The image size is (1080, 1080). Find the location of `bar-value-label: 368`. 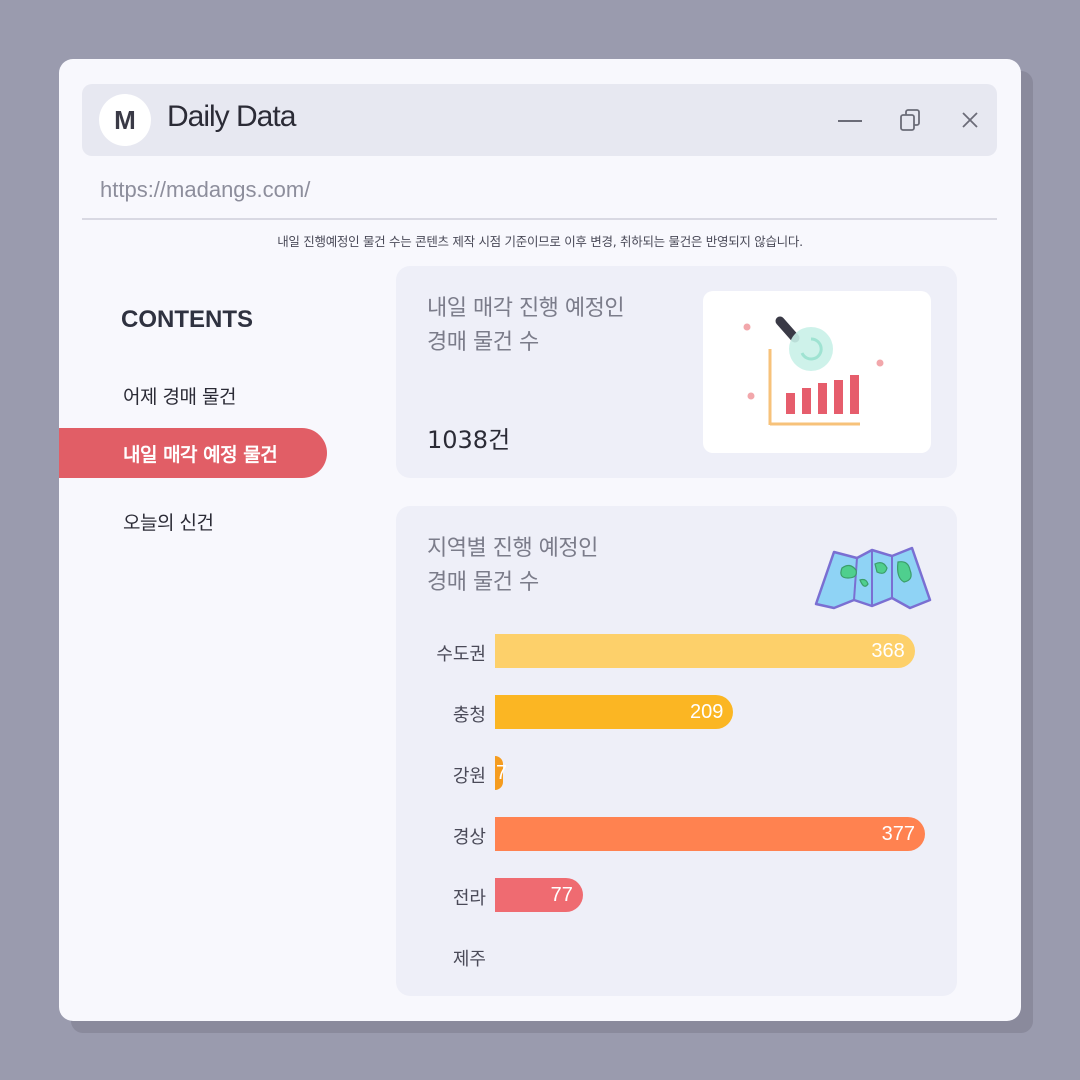

bar-value-label: 368 is located at coordinates (888, 651).